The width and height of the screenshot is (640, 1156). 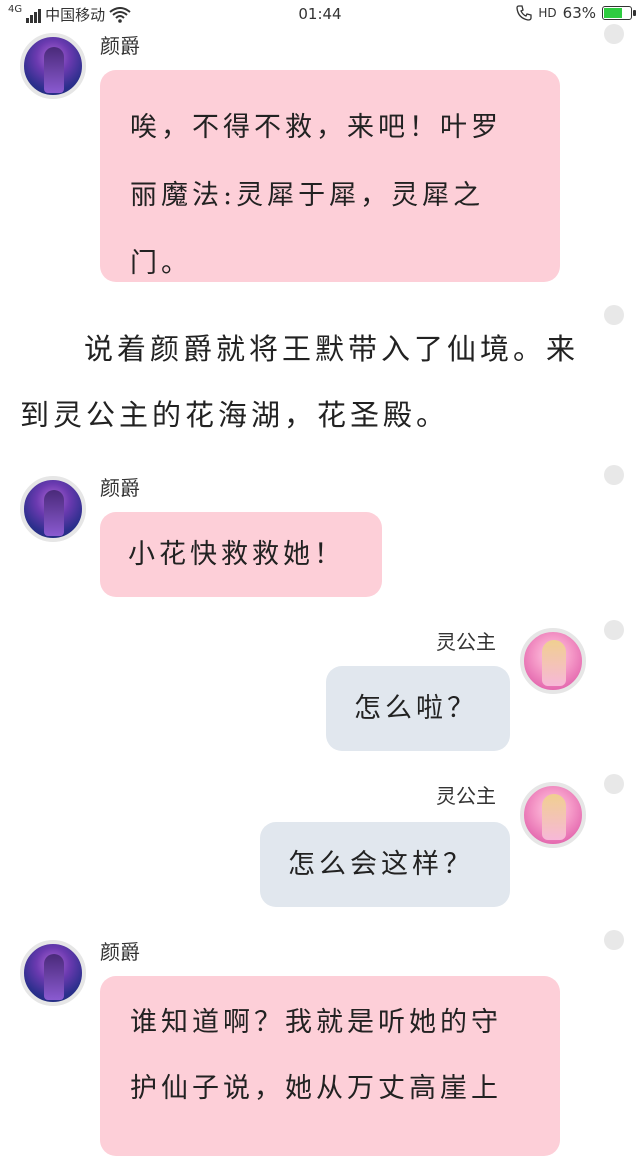 What do you see at coordinates (613, 13) in the screenshot?
I see `battery-fill` at bounding box center [613, 13].